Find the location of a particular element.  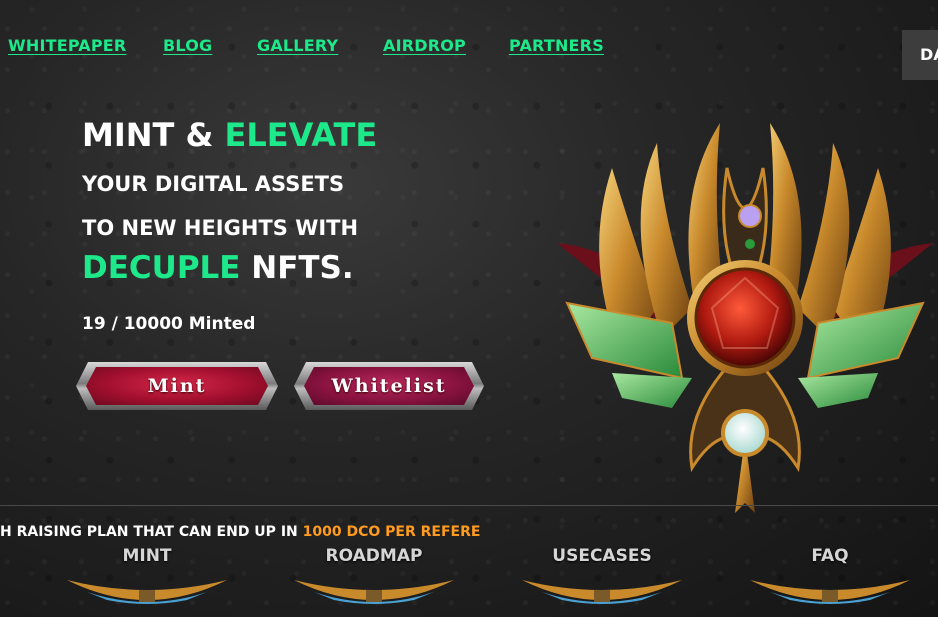

minted-counter: 19 / 10000 Minted is located at coordinates (169, 324).